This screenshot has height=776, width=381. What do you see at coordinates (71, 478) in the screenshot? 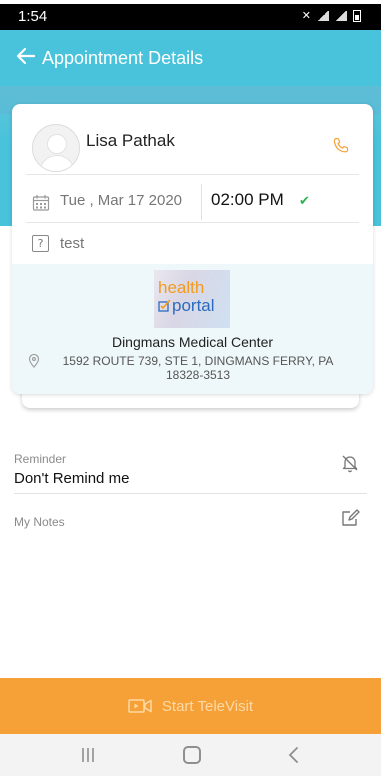
I see `reminder-value: Don't Remind me` at bounding box center [71, 478].